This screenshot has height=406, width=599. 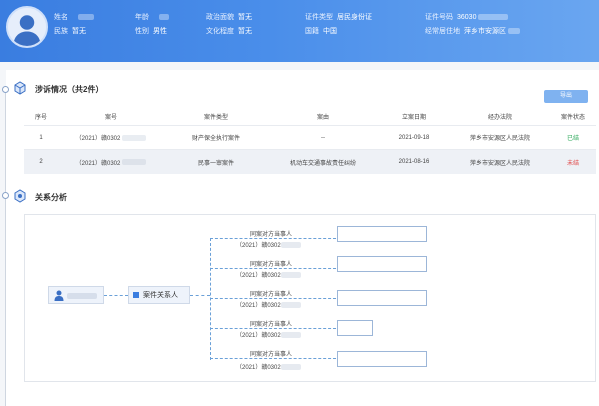 I want to click on row-date: 2021-08-16, so click(x=414, y=162).